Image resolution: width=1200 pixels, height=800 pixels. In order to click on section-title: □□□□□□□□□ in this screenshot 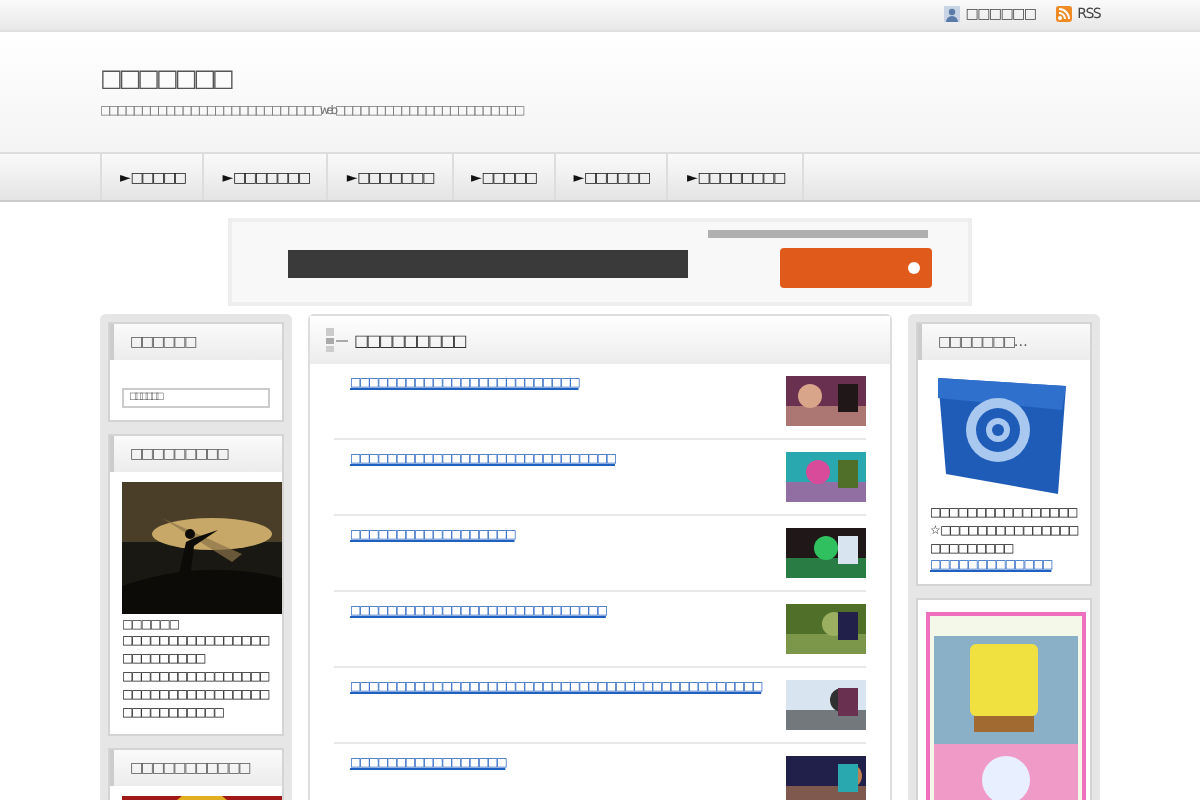, I will do `click(409, 340)`.